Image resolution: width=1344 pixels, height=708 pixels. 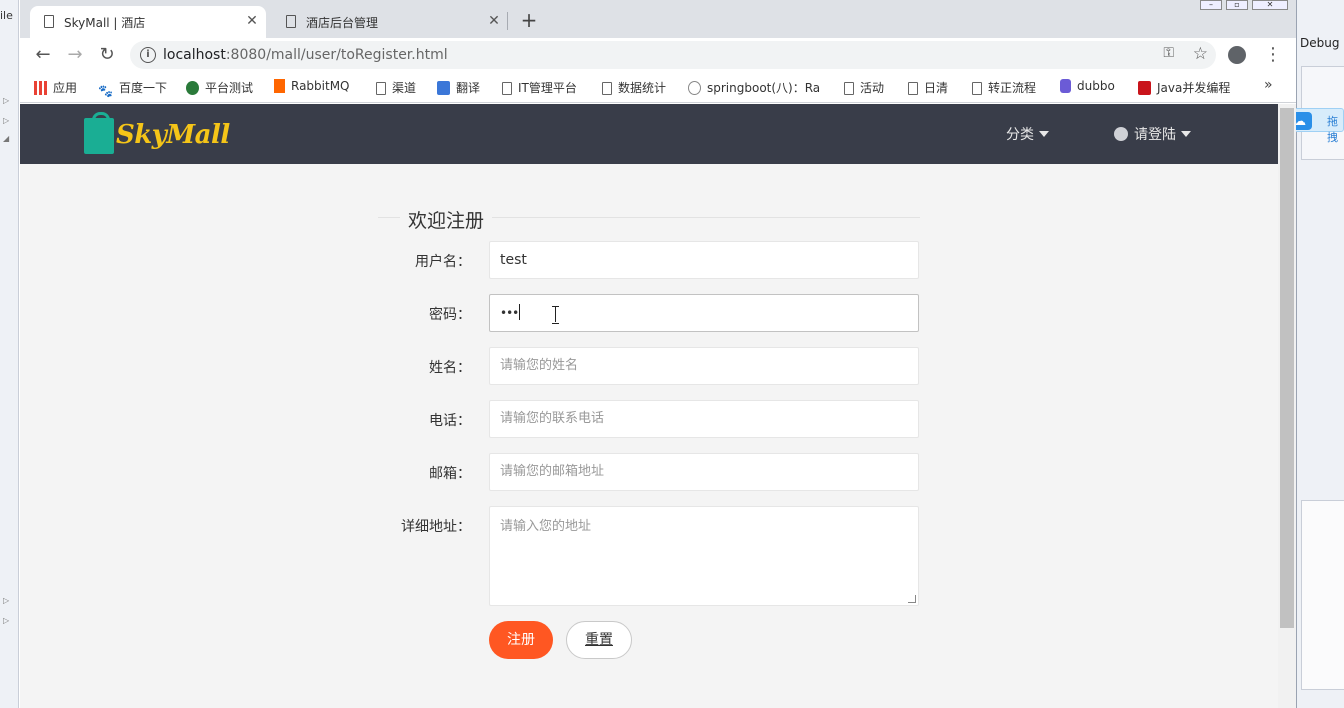 What do you see at coordinates (443, 88) in the screenshot?
I see `translate-icon` at bounding box center [443, 88].